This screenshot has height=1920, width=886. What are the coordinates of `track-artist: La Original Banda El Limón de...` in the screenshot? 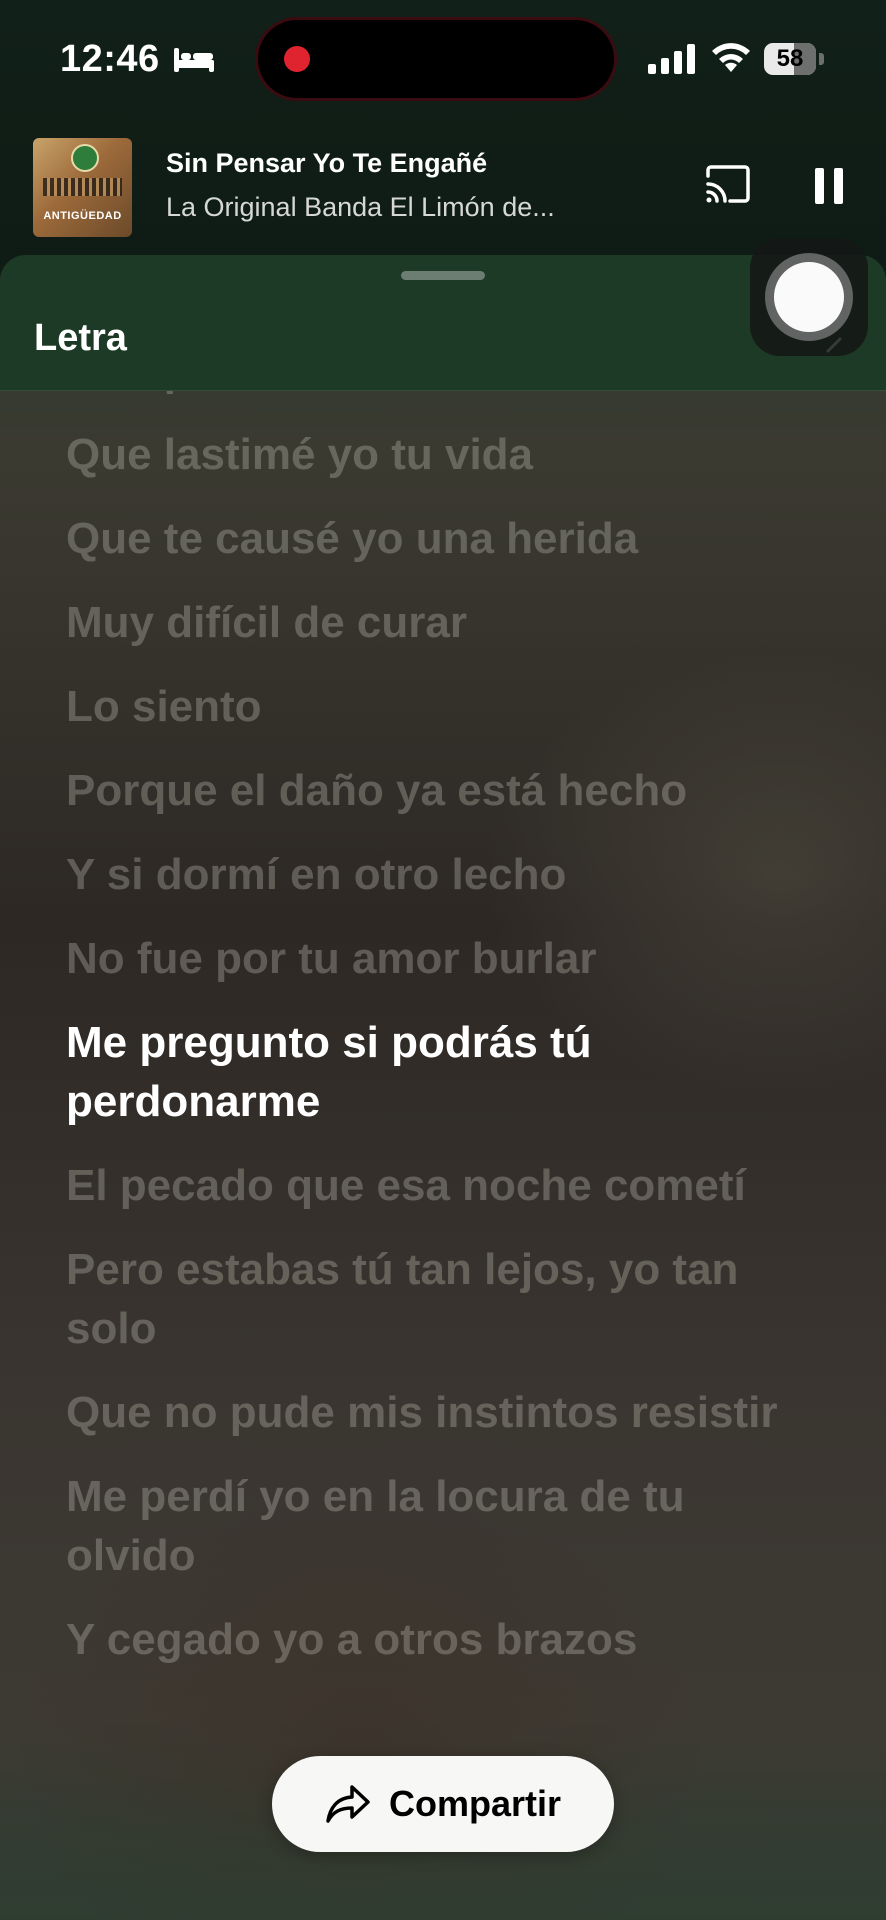 It's located at (386, 207).